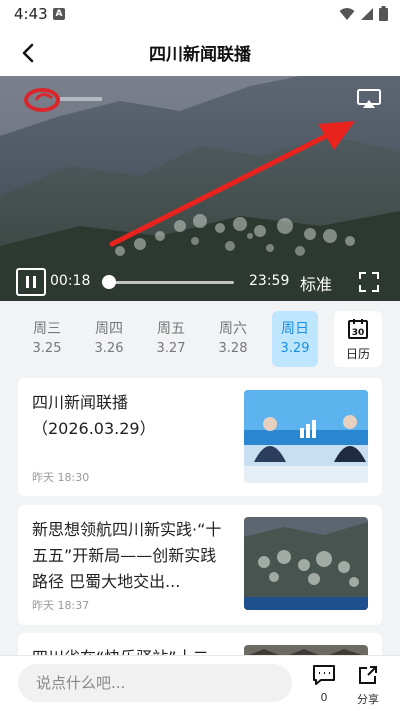 Image resolution: width=400 pixels, height=711 pixels. What do you see at coordinates (233, 348) in the screenshot?
I see `date-day: 3.28` at bounding box center [233, 348].